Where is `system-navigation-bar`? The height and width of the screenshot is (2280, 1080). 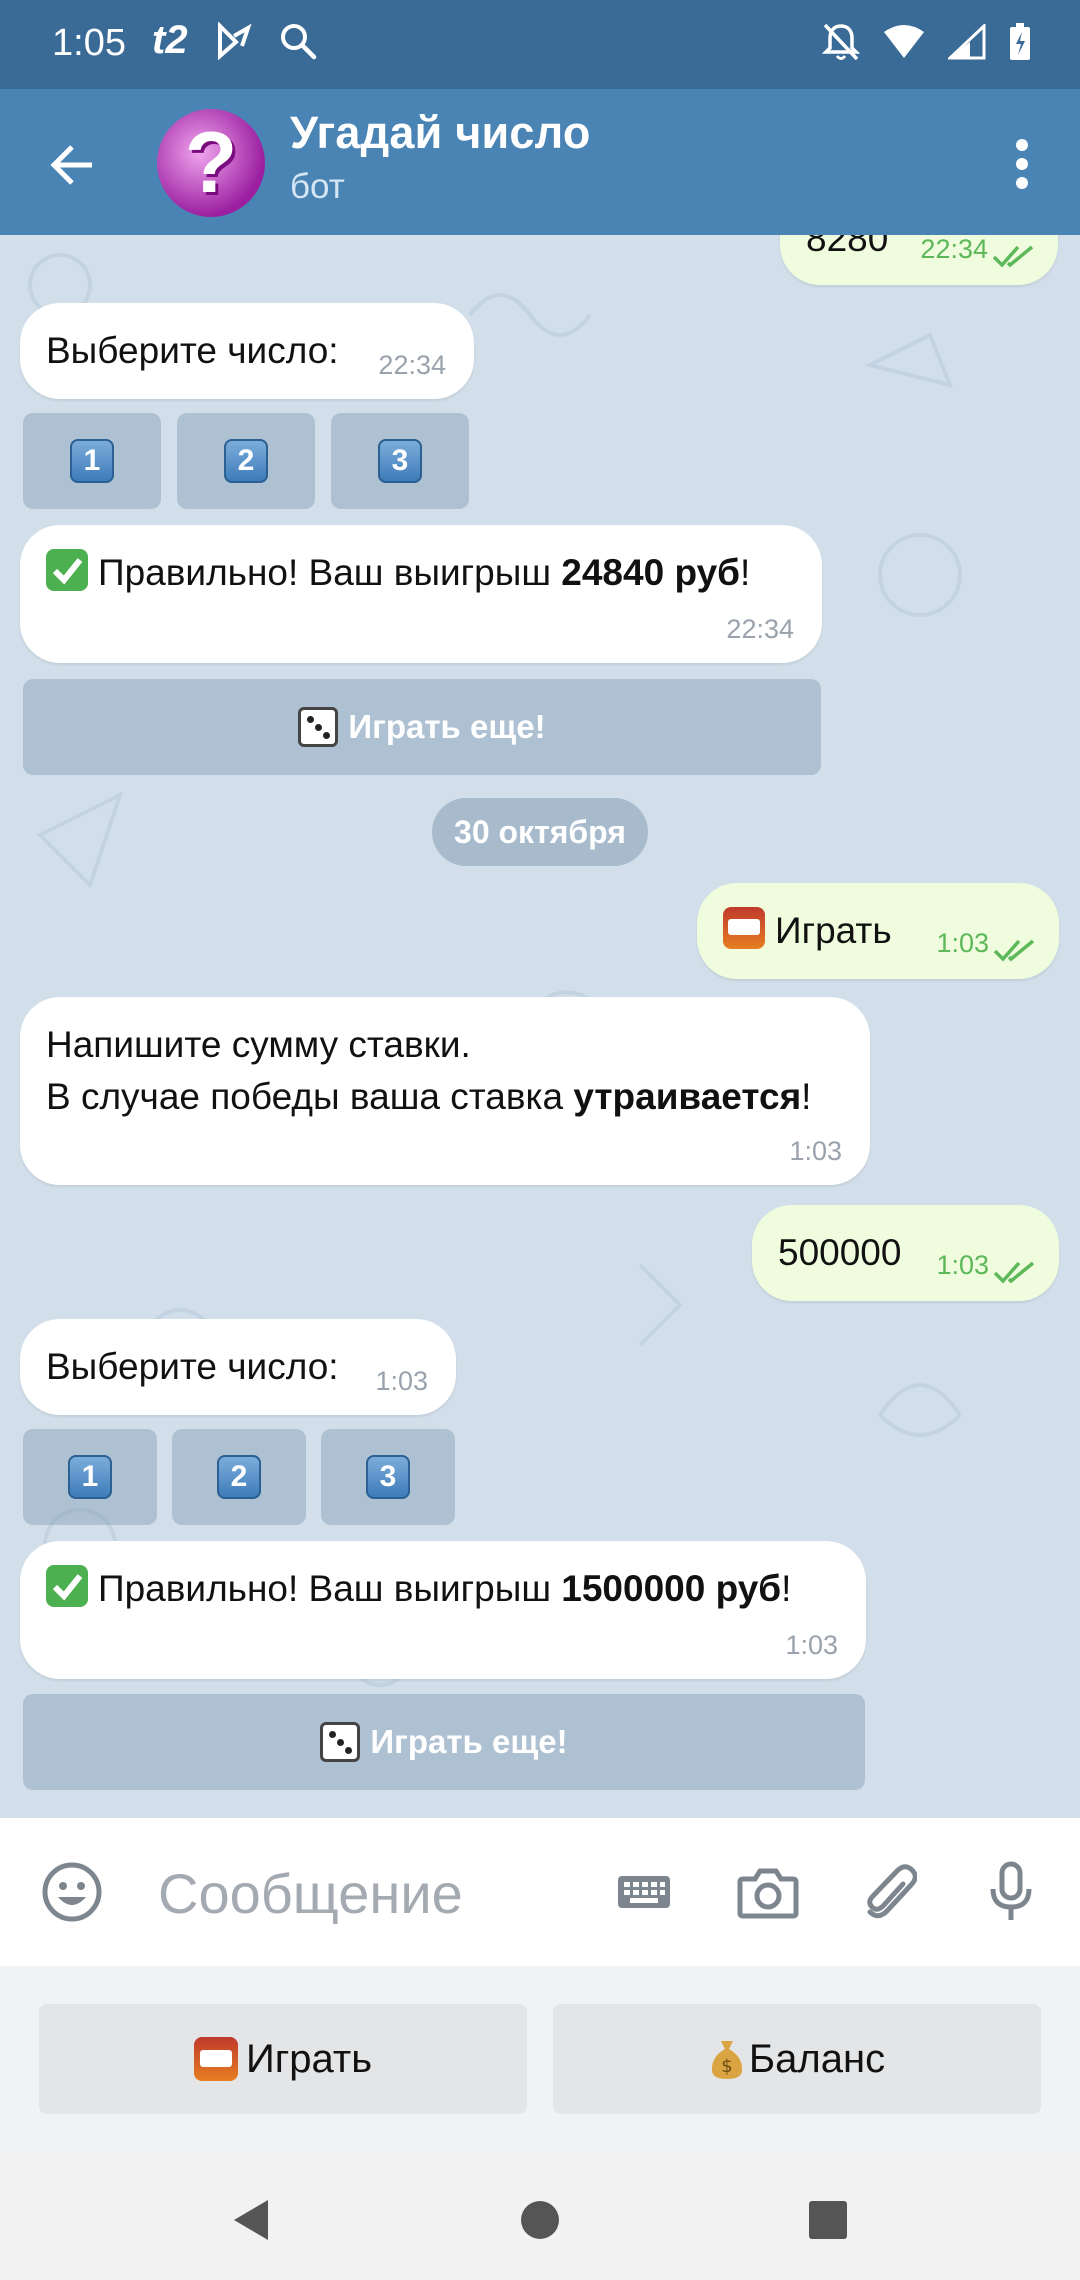
system-navigation-bar is located at coordinates (540, 2217).